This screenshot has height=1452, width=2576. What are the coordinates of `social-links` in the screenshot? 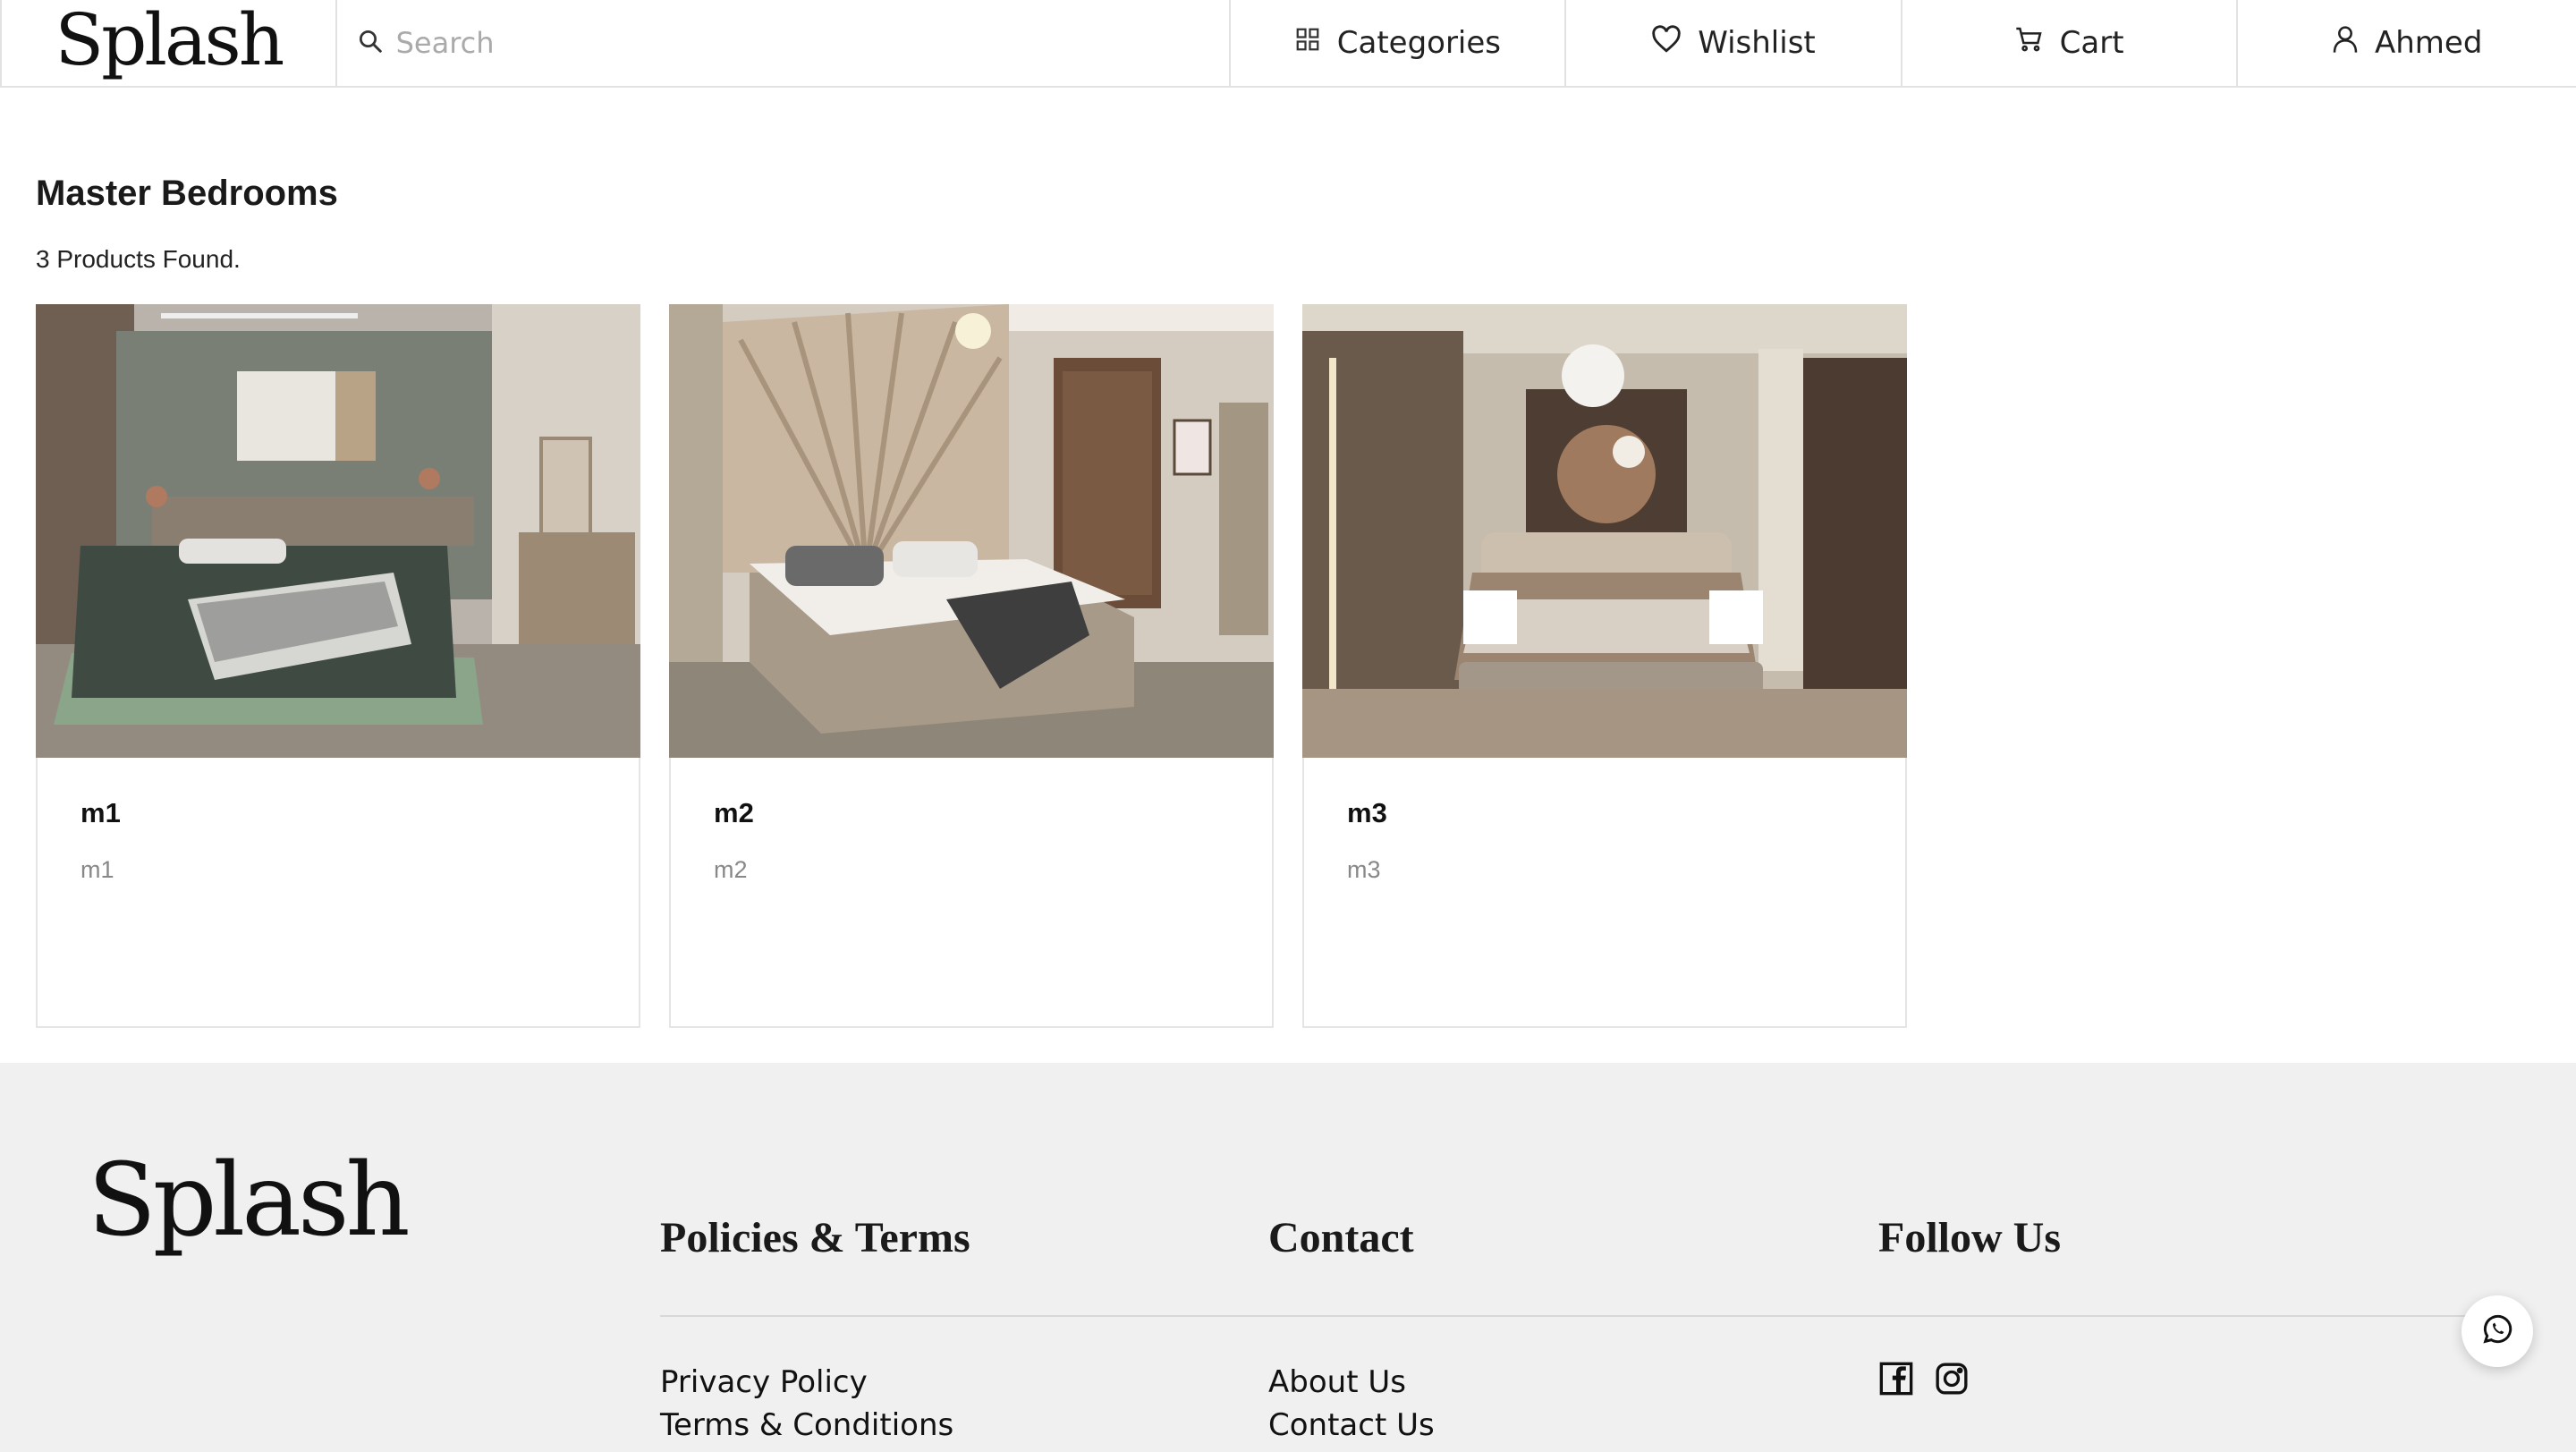 It's located at (1924, 1380).